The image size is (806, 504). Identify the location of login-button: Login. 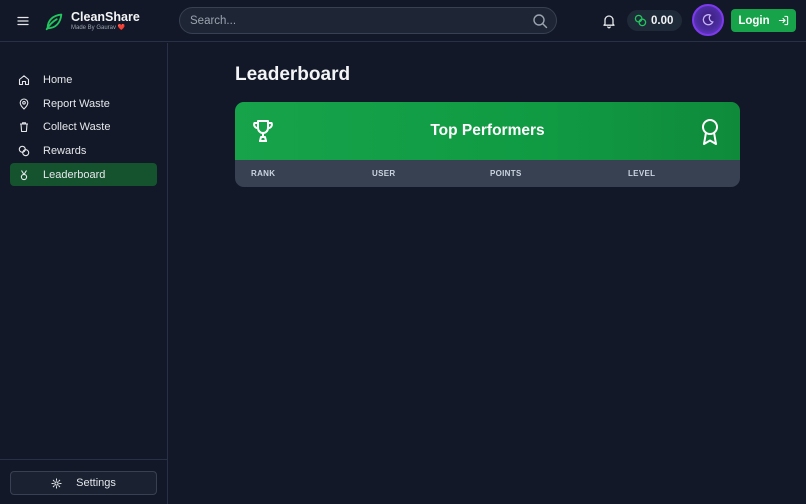
(763, 20).